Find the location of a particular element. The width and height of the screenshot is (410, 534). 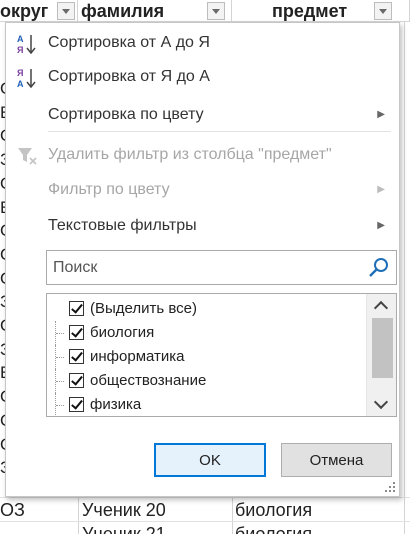

column-header-predmet: предмет is located at coordinates (321, 11).